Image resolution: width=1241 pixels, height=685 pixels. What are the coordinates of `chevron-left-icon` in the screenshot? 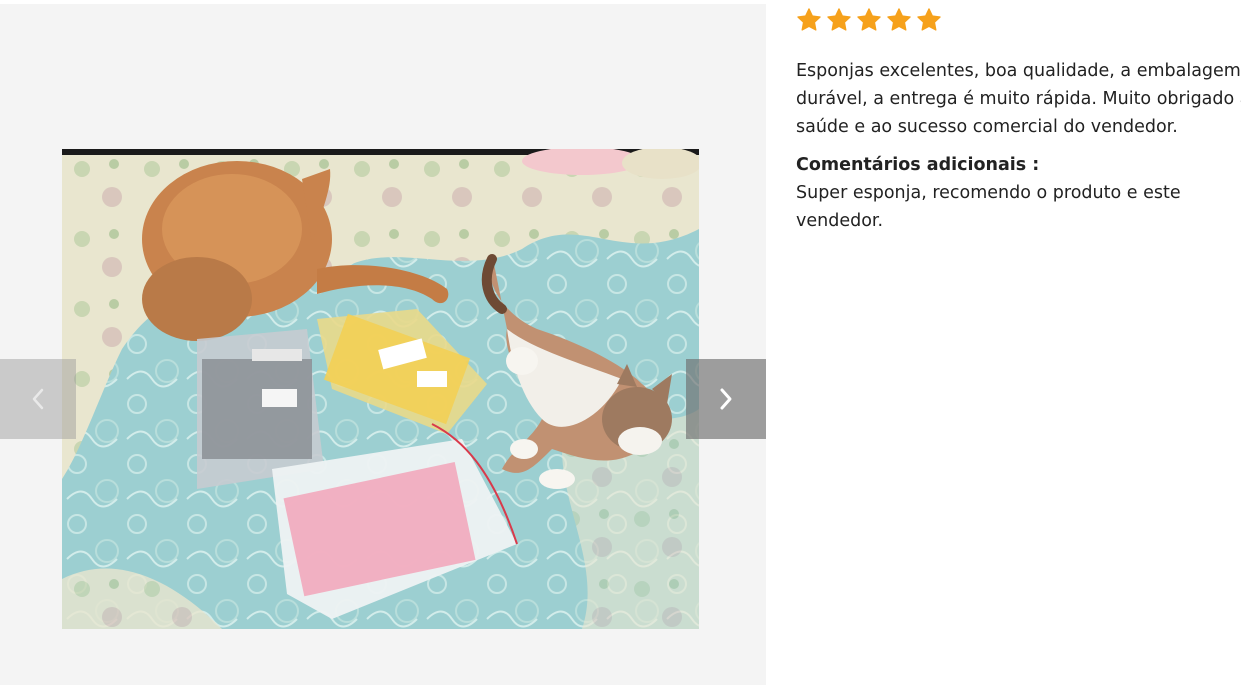 It's located at (38, 399).